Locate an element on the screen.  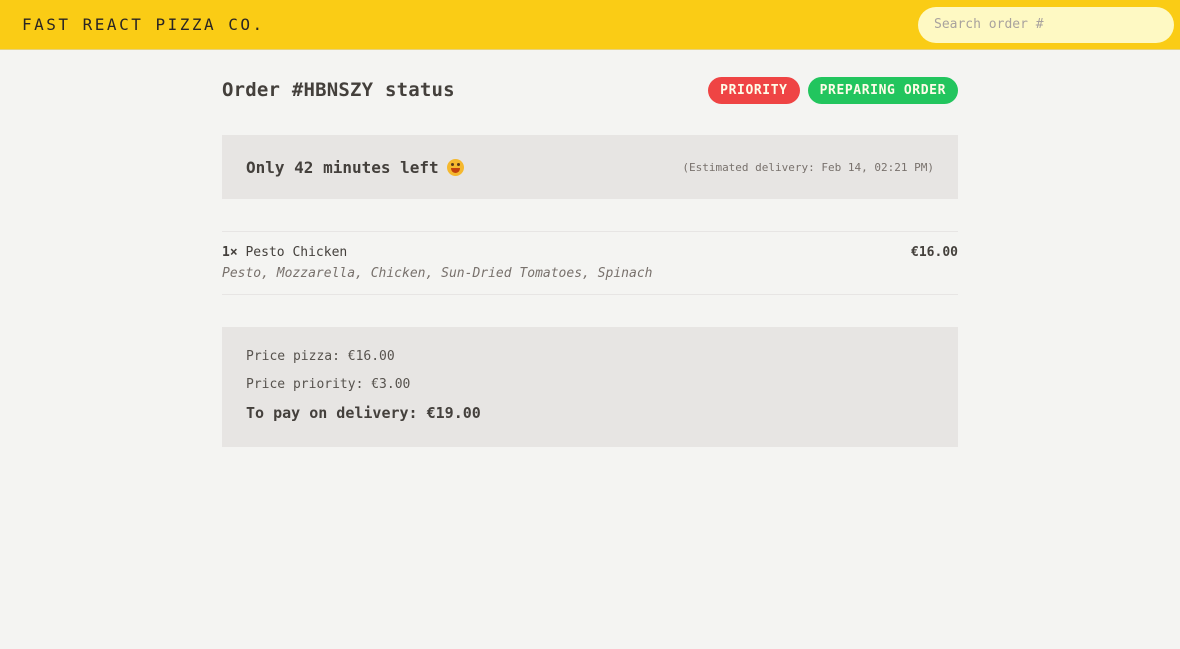
item-name-group: 1× Pesto Chicken is located at coordinates (284, 252).